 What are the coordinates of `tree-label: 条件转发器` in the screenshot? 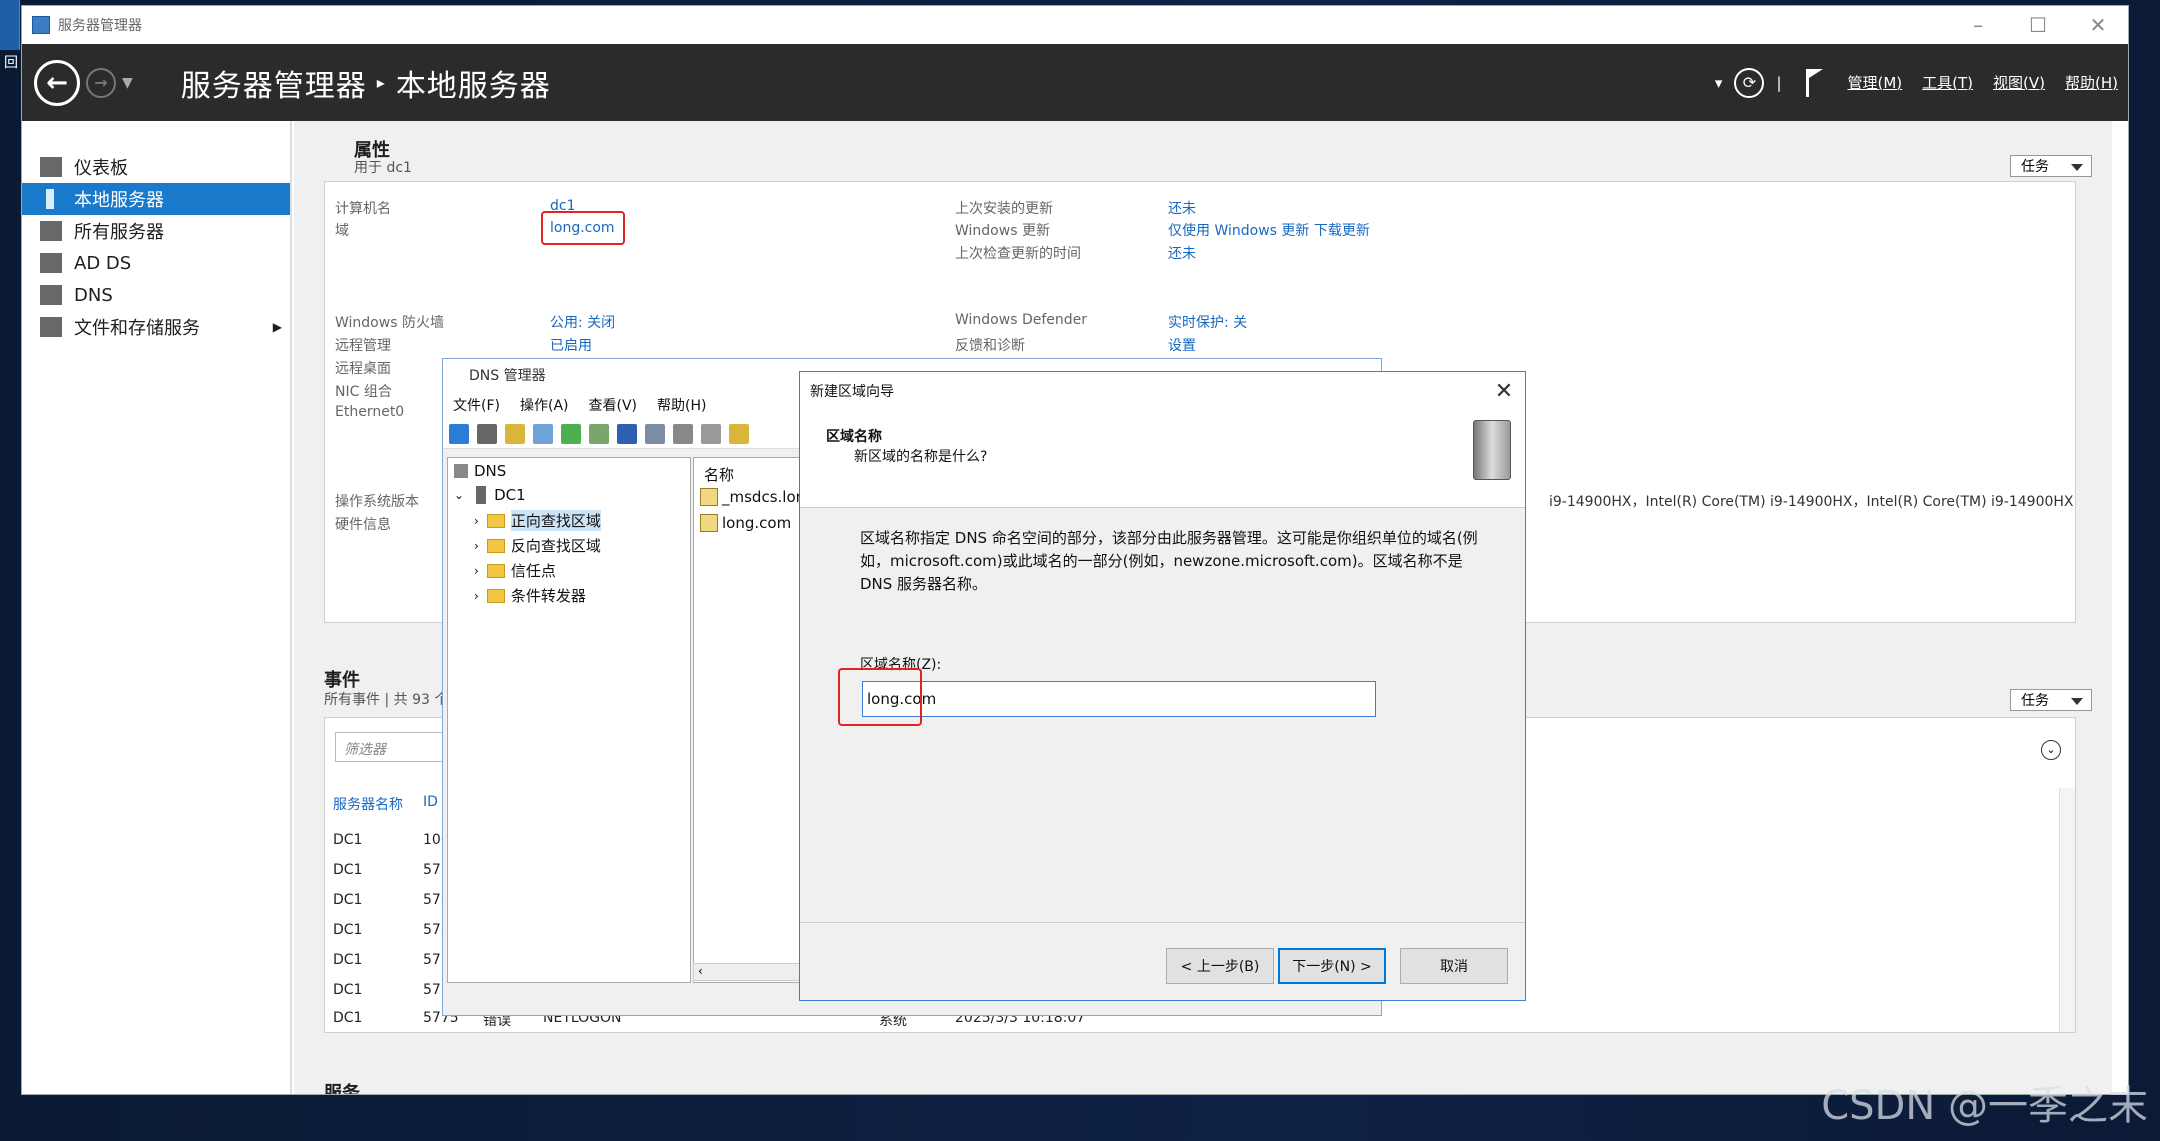 It's located at (548, 596).